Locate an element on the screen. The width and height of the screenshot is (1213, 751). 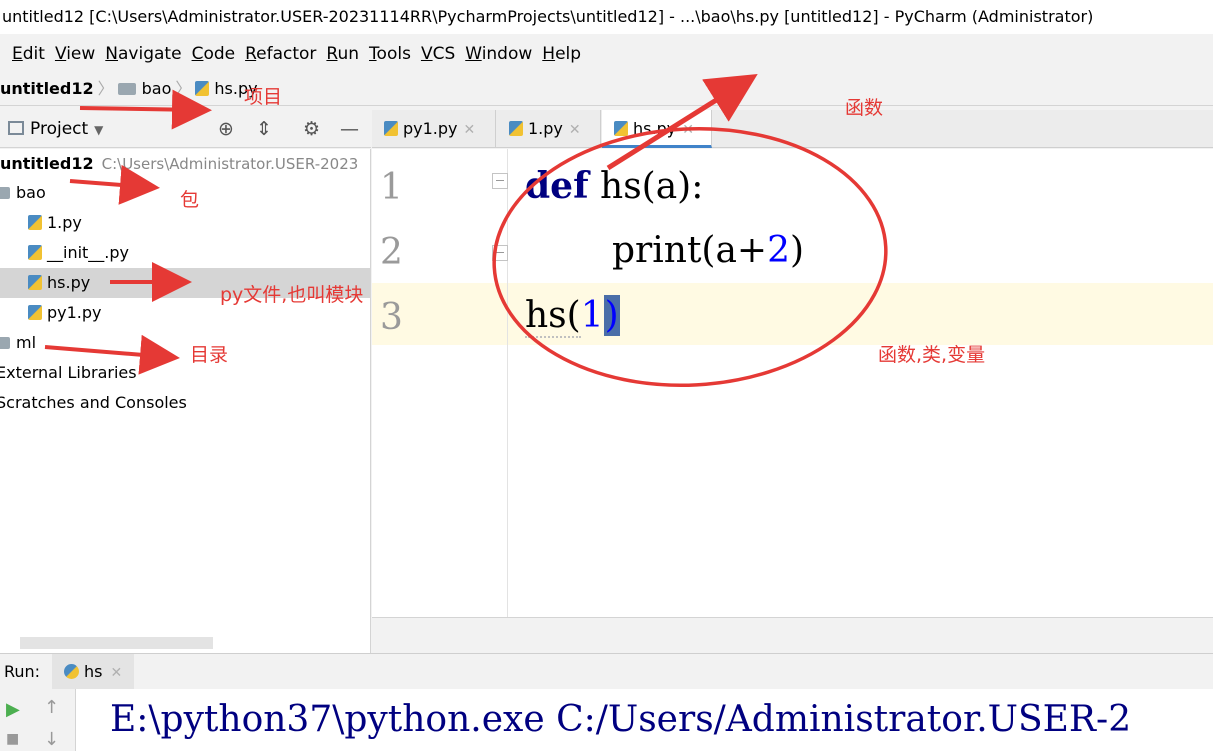
menu-vcs: VCS is located at coordinates (438, 54).